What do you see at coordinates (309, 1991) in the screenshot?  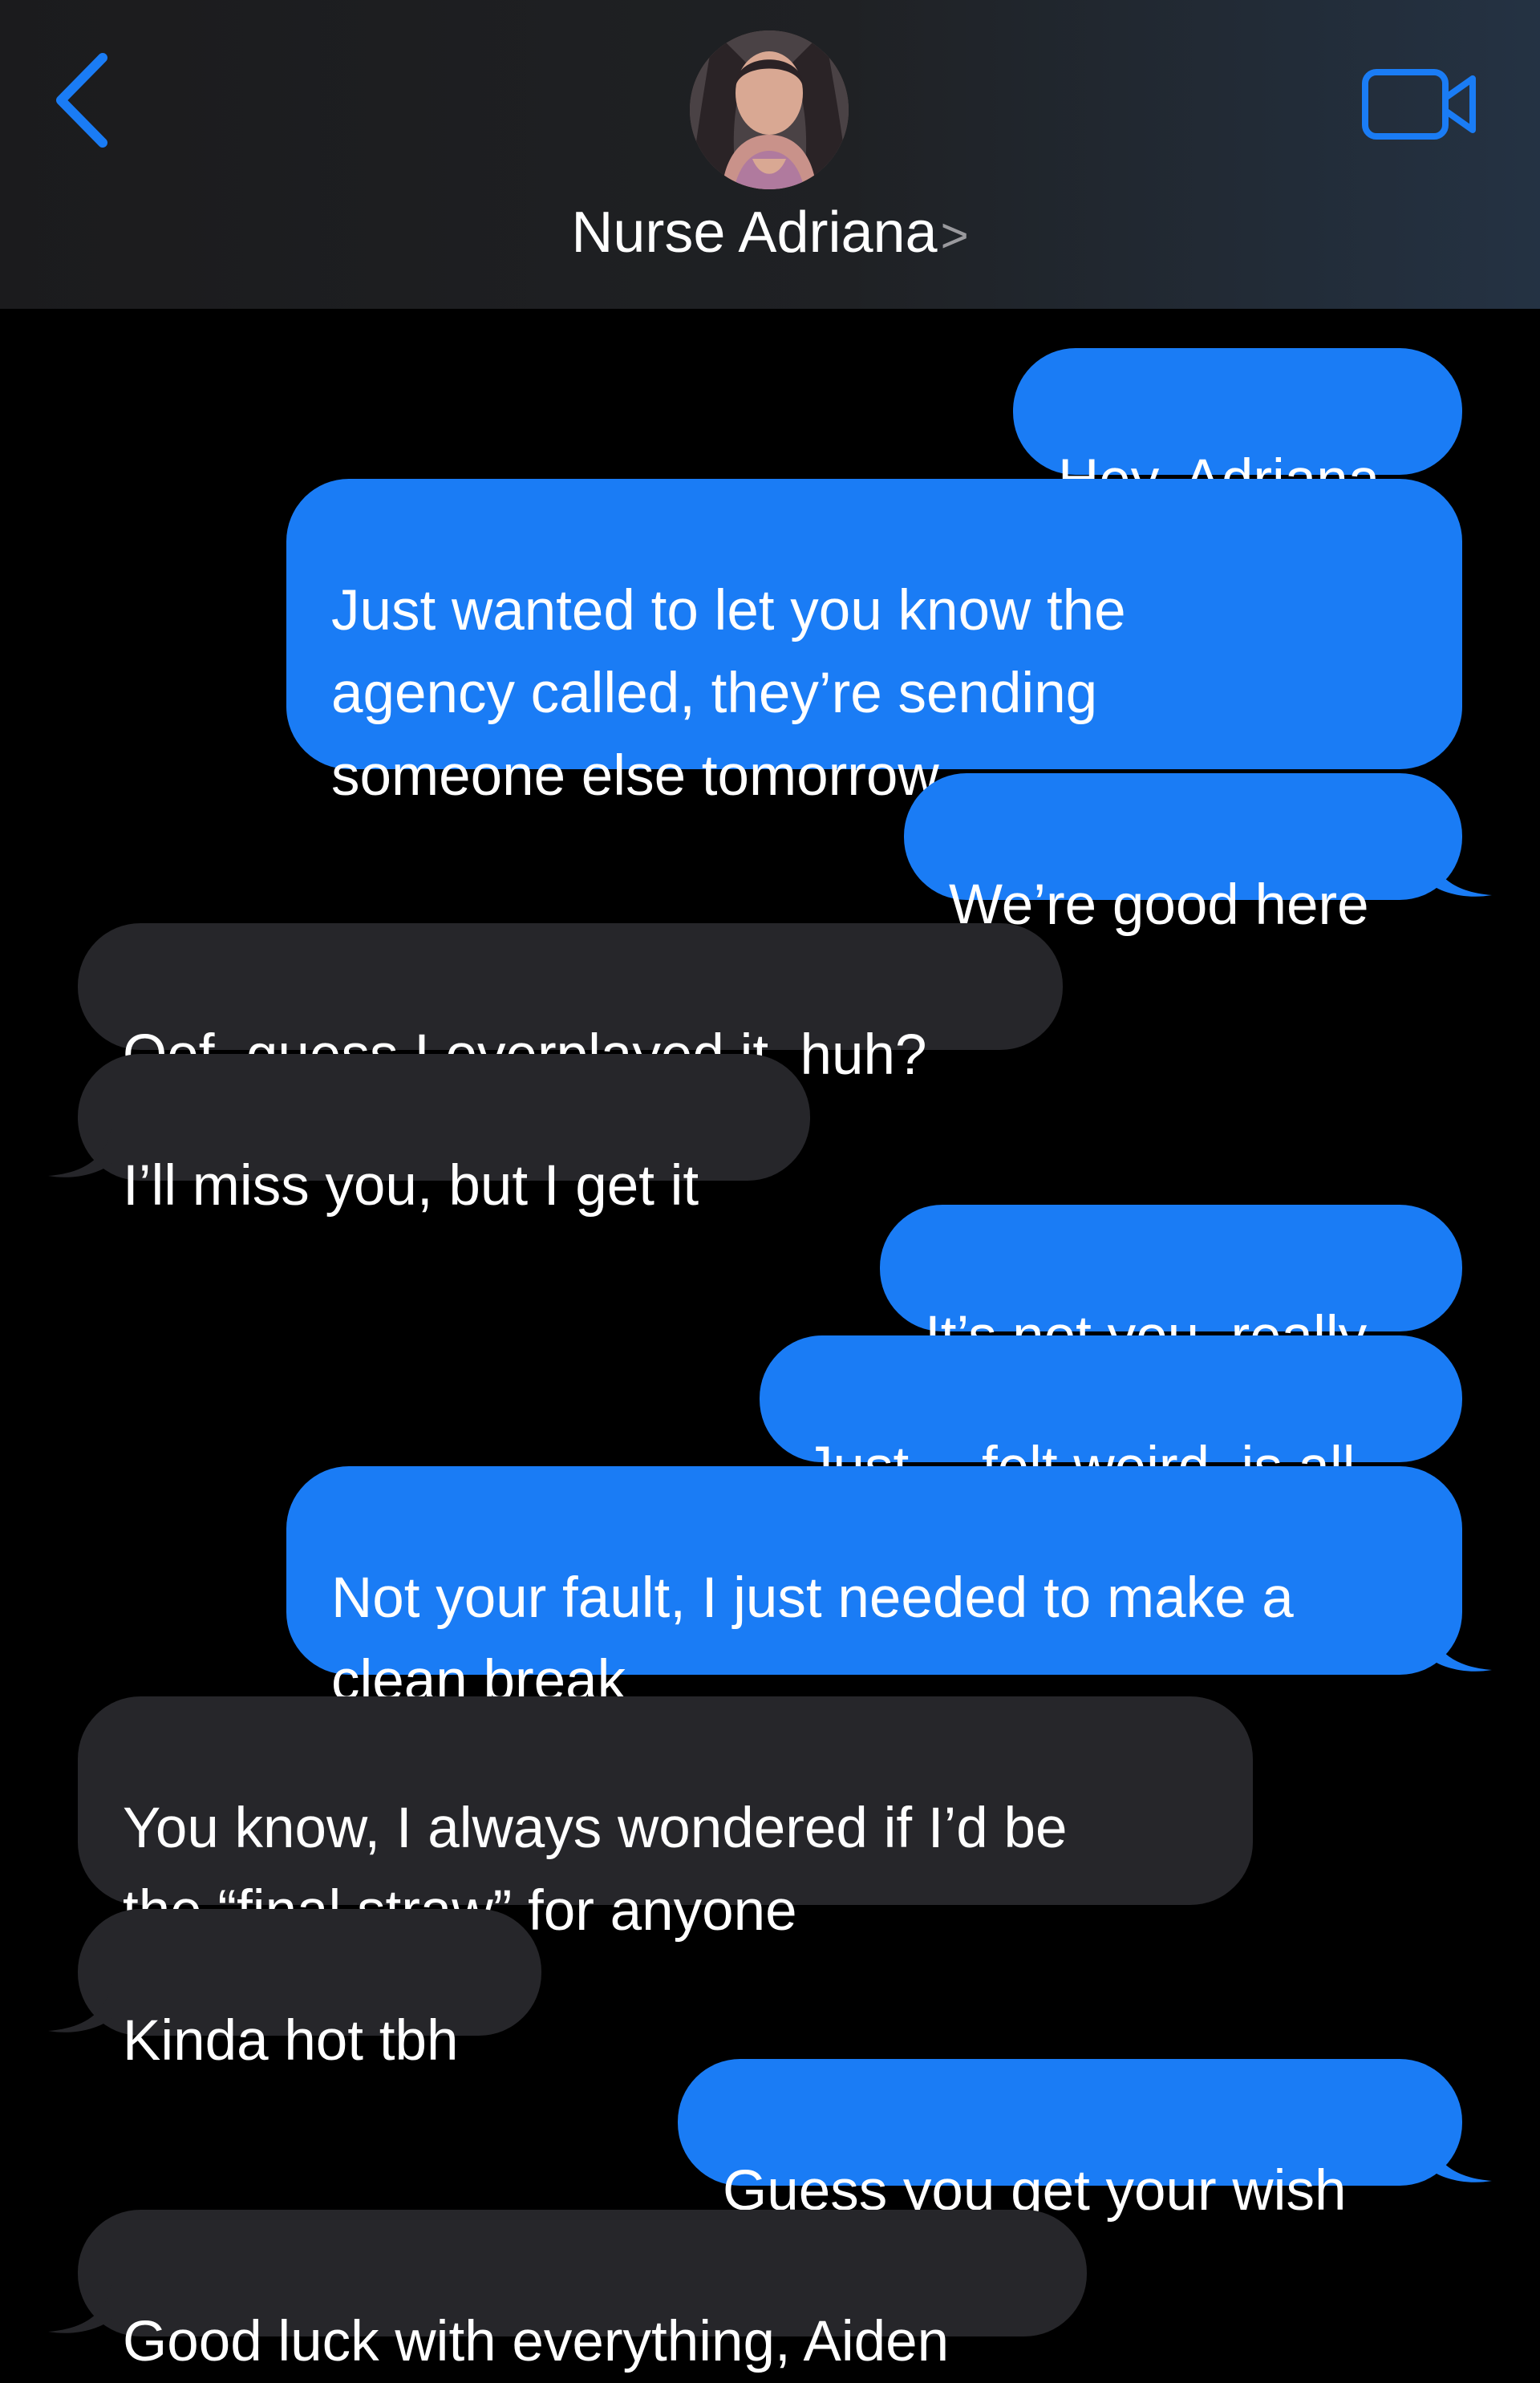 I see `received-message: Kinda hot tbh` at bounding box center [309, 1991].